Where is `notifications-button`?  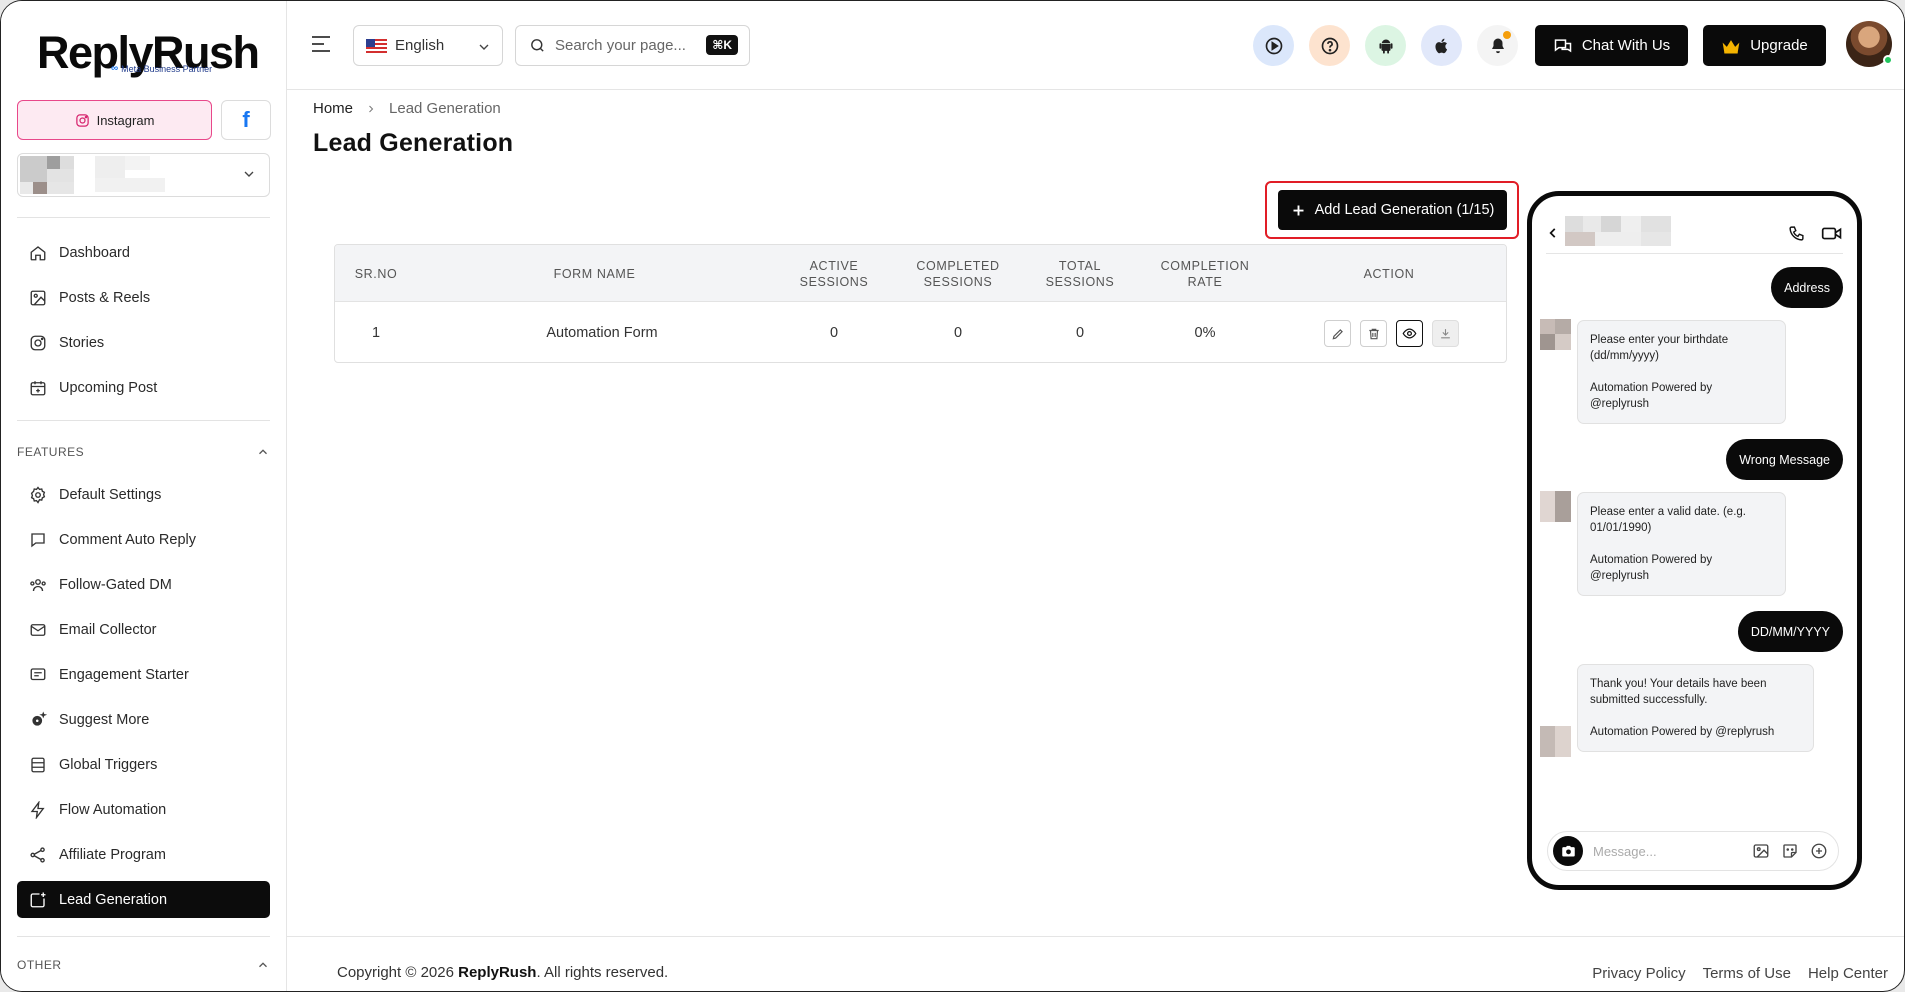
notifications-button is located at coordinates (1497, 45).